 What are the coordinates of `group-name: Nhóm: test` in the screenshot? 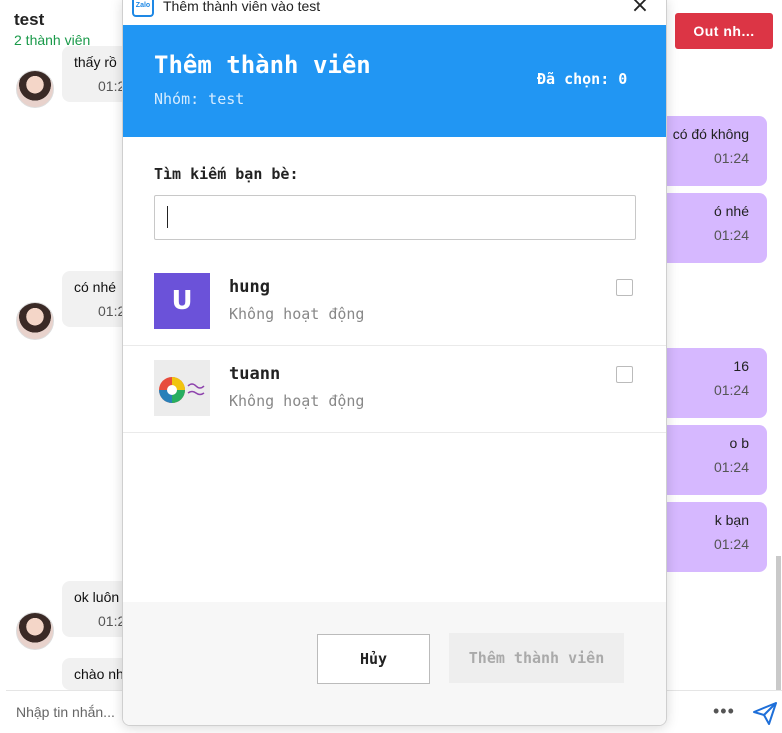 It's located at (199, 99).